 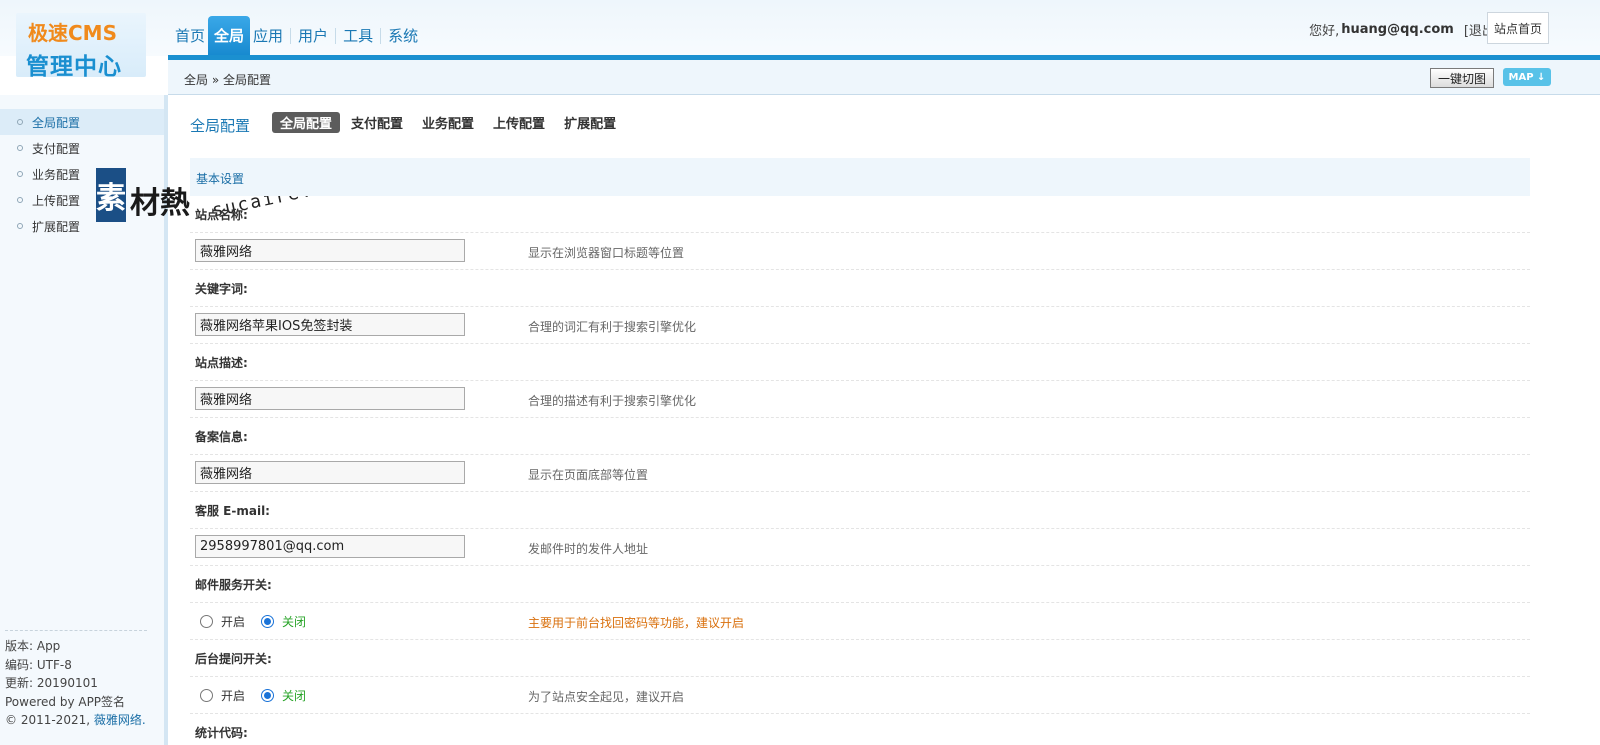 What do you see at coordinates (33, 646) in the screenshot?
I see `version-info: 版本: App` at bounding box center [33, 646].